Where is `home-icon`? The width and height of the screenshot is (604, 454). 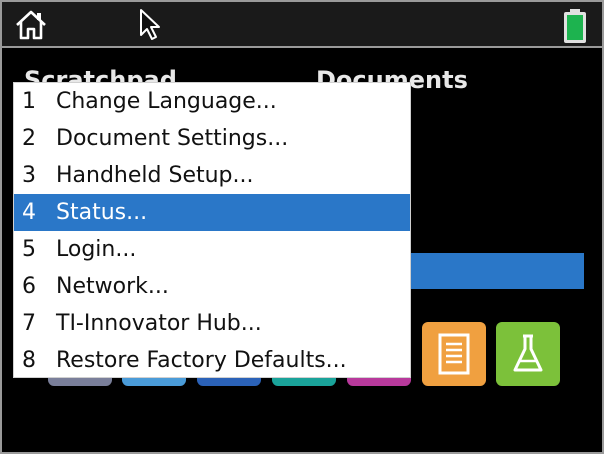 home-icon is located at coordinates (31, 25).